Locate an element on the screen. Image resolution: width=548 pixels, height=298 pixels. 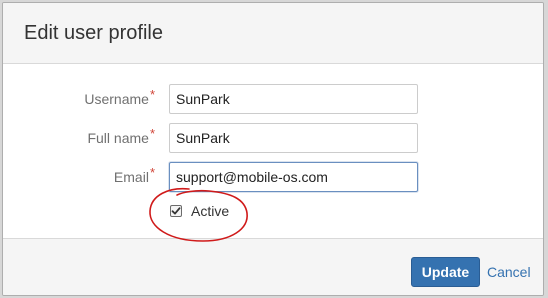
cancel-button: Cancel is located at coordinates (509, 272).